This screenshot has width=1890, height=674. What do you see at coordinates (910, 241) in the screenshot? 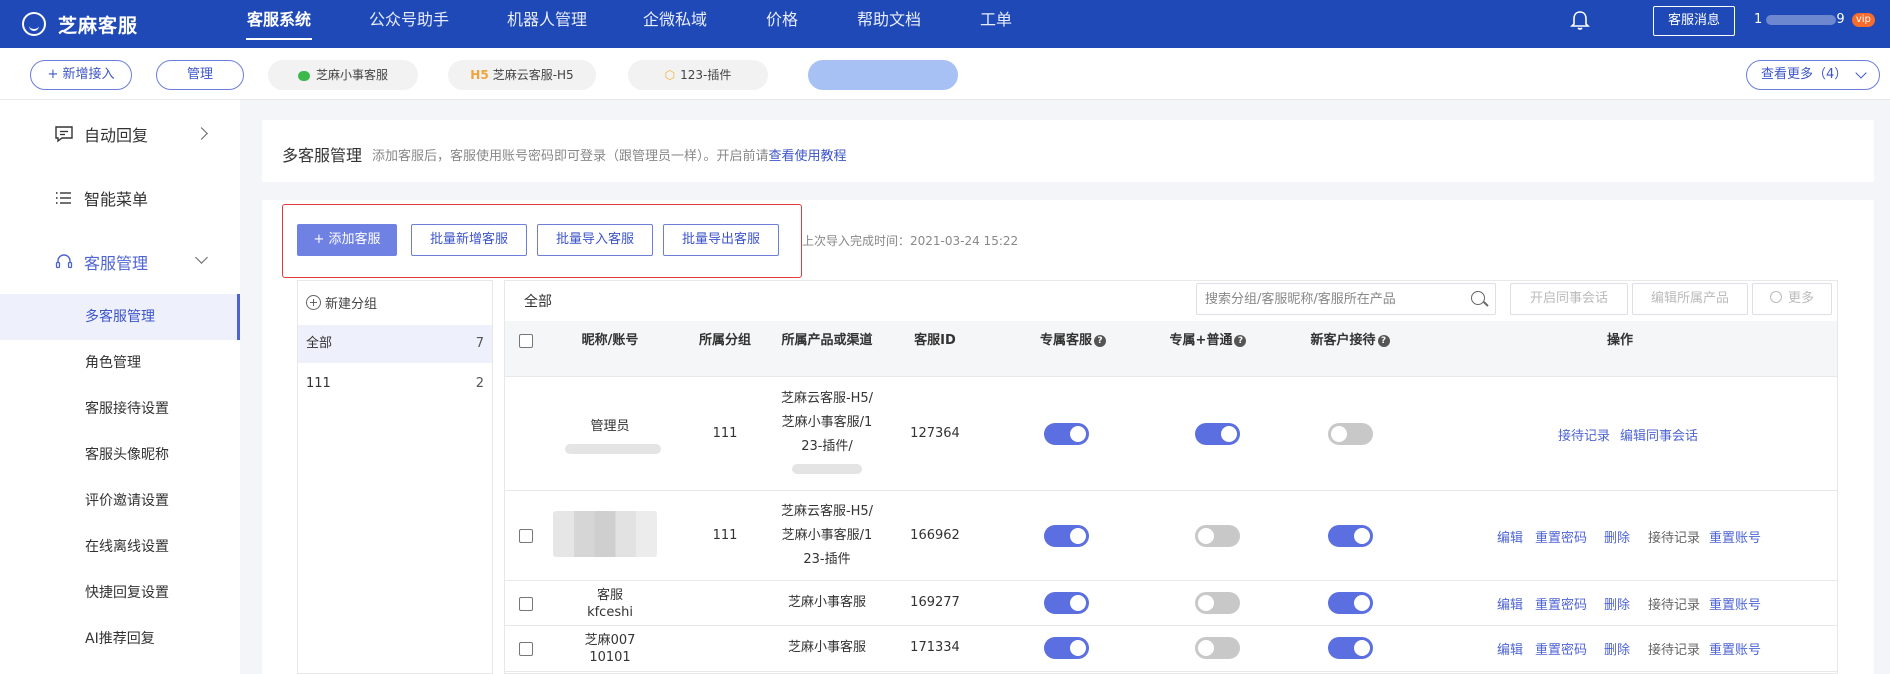
I see `last-import-time: 上次导入完成时间：2021-03-24 15:22` at bounding box center [910, 241].